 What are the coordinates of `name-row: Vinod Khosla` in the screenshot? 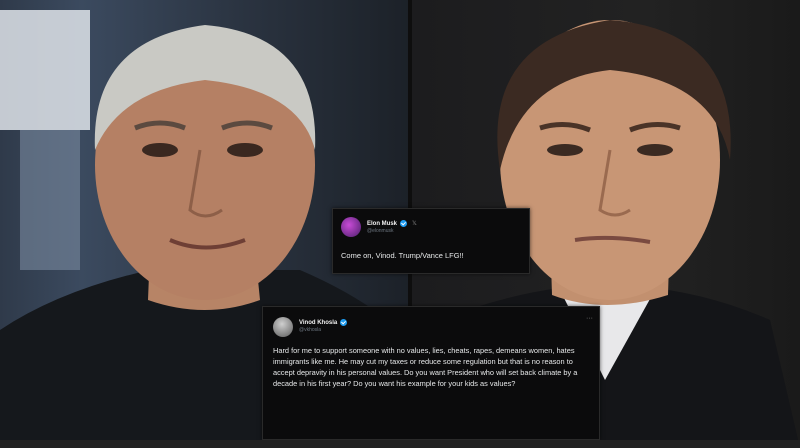 It's located at (323, 322).